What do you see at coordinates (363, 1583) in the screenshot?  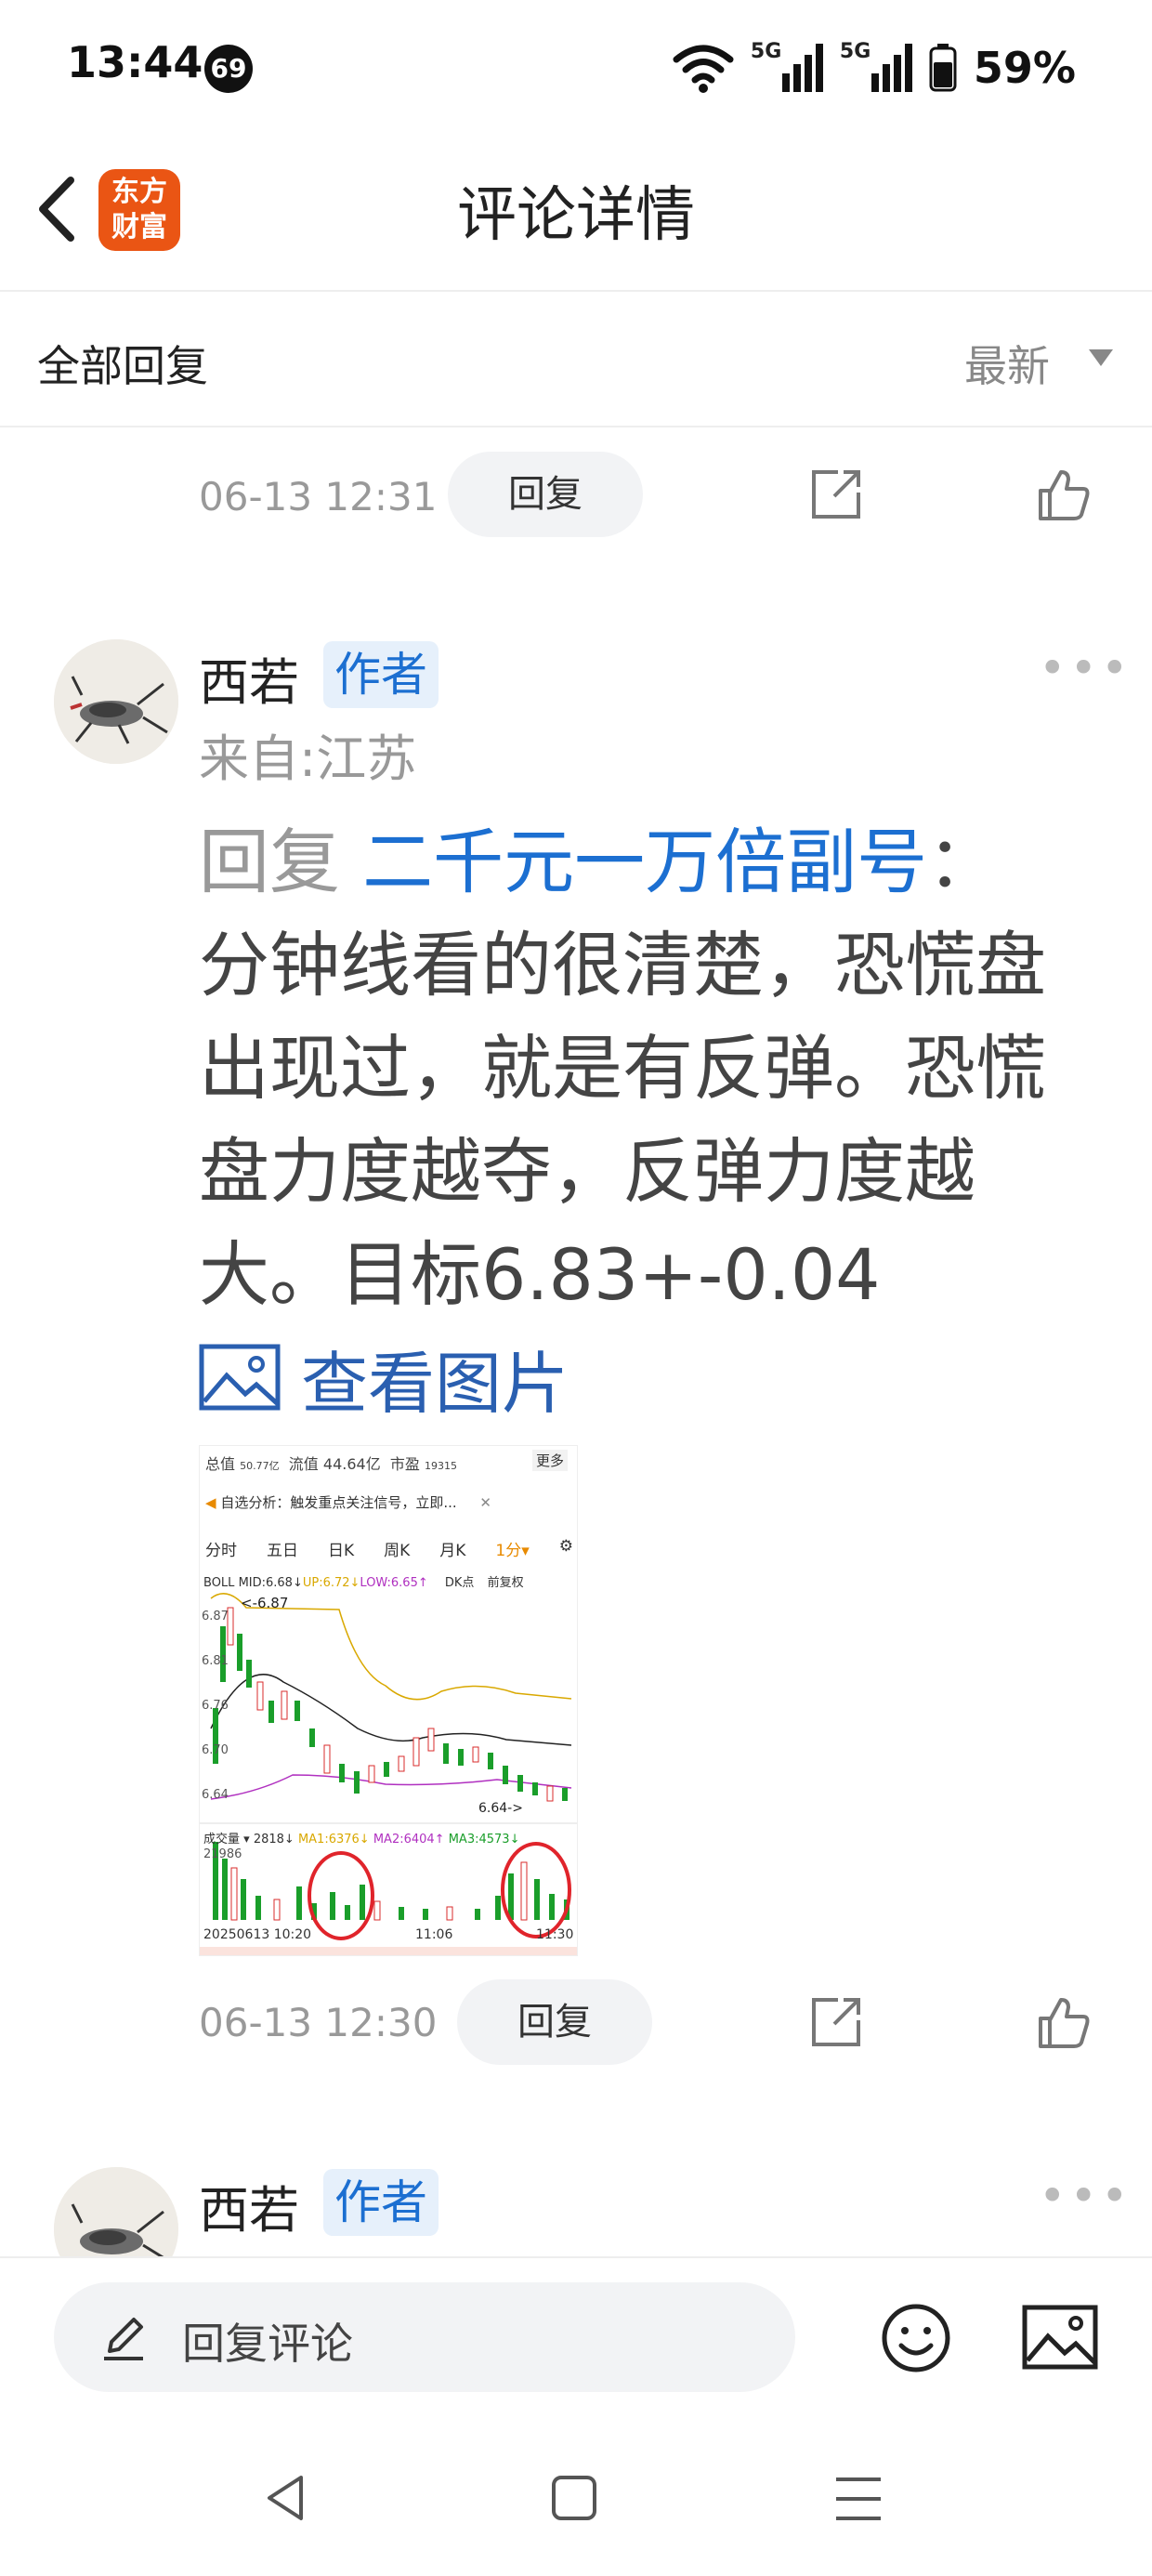 I see `thumb-boll-row: BOLL MID:6.68↓UP:6.72↓LOW:6.65↑ DK点 前复权` at bounding box center [363, 1583].